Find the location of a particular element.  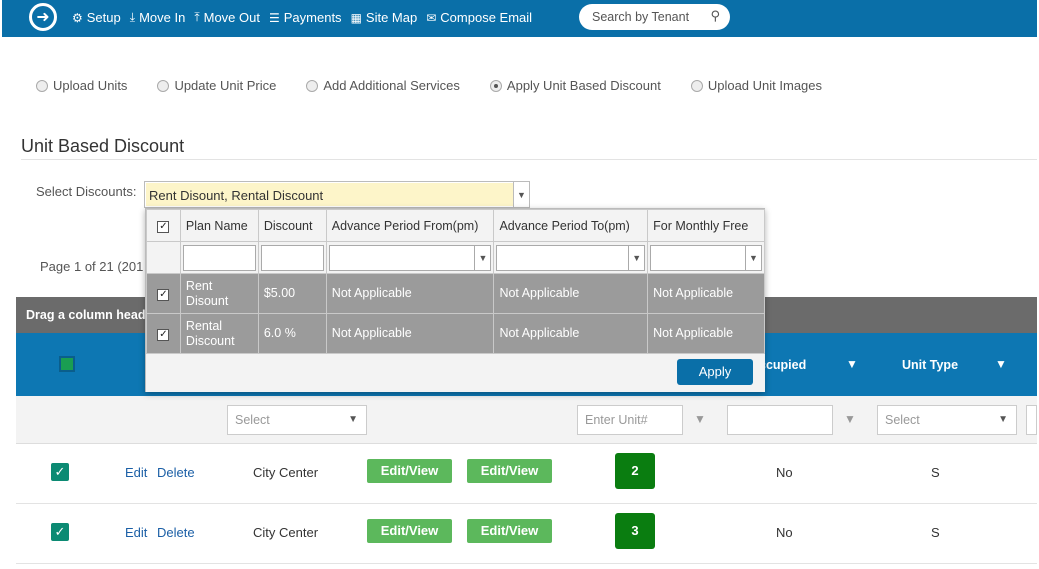

option-upload-units: Upload Units is located at coordinates (81, 85).